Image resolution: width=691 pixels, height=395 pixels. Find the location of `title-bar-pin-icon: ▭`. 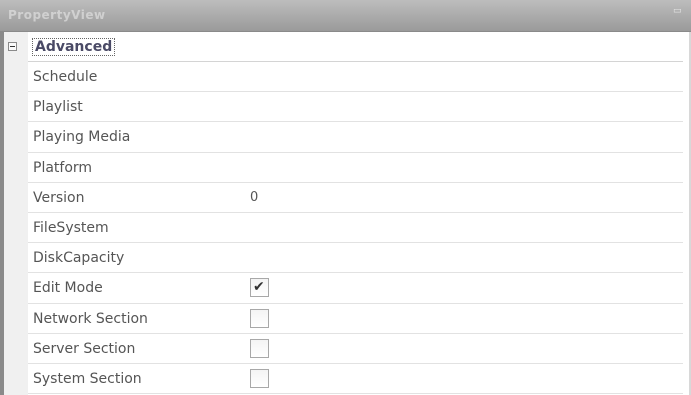

title-bar-pin-icon: ▭ is located at coordinates (678, 11).